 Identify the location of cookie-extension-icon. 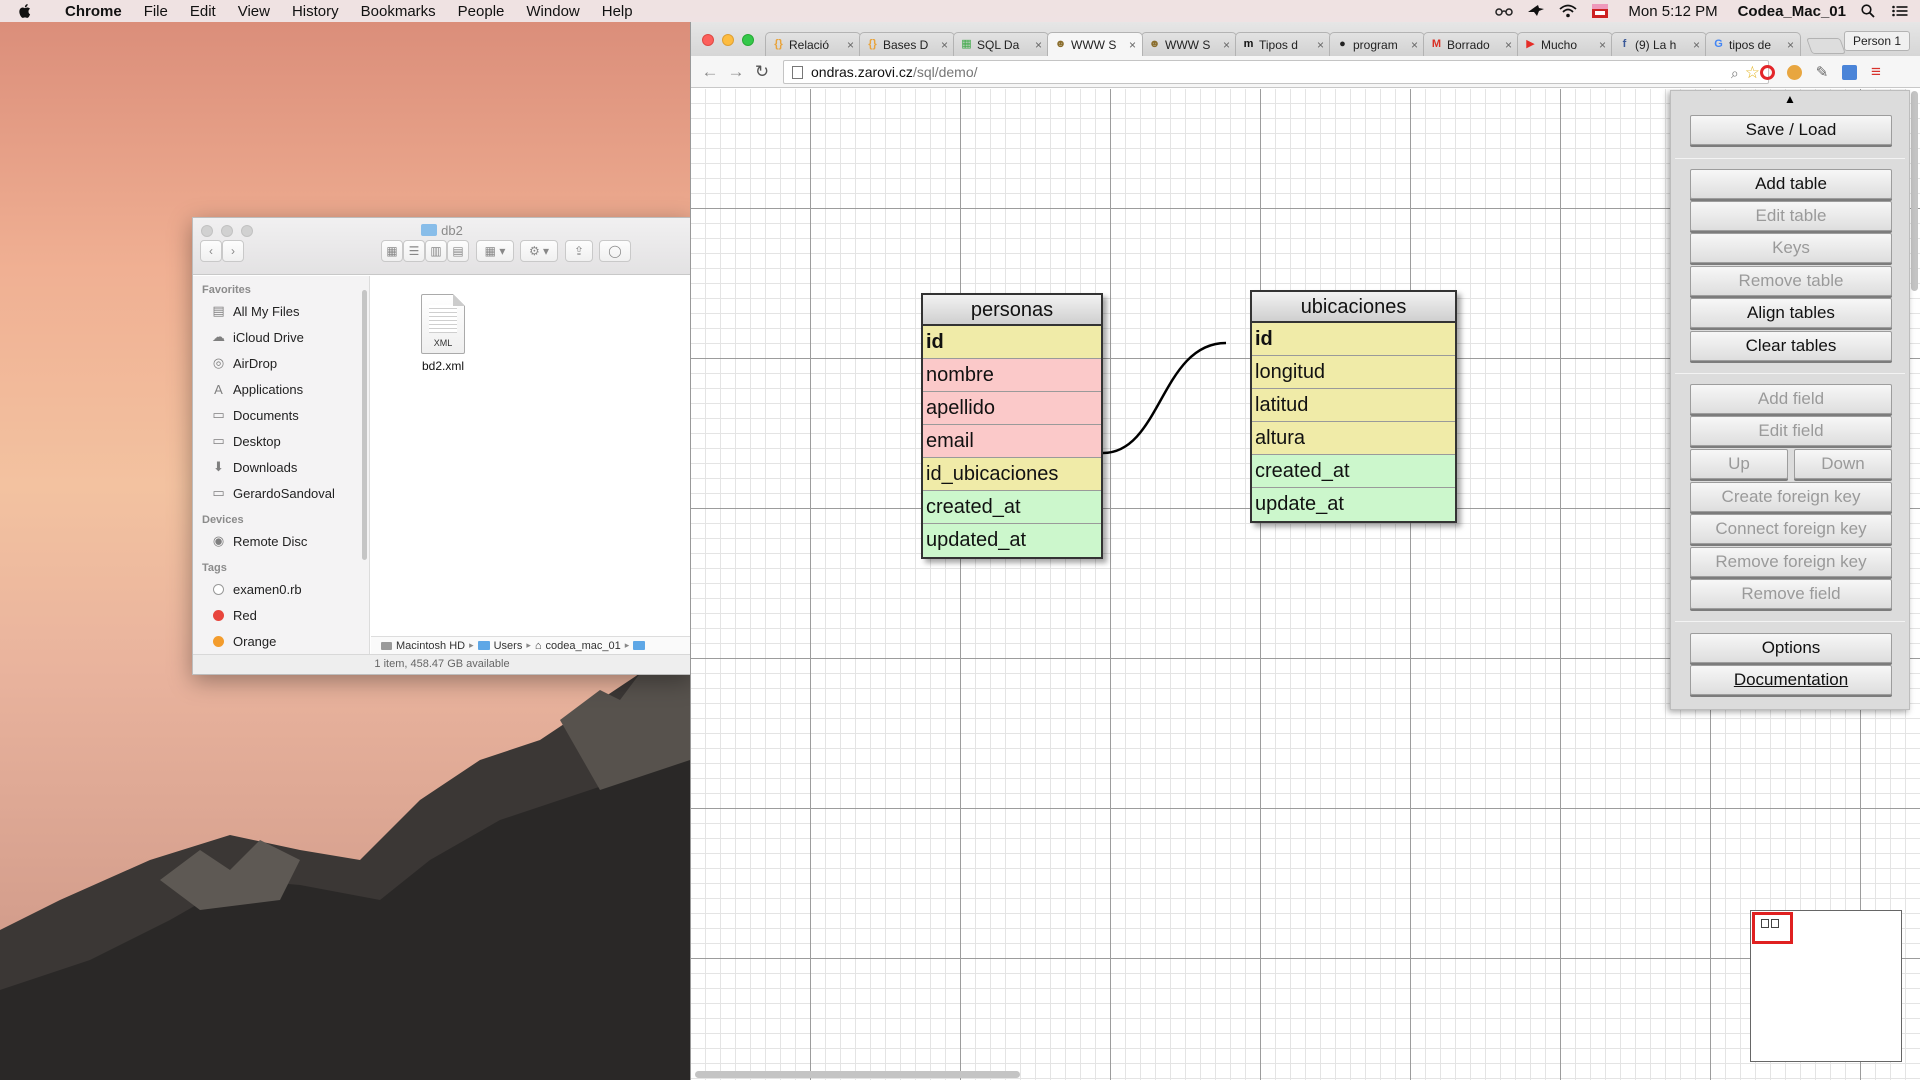
(1794, 72).